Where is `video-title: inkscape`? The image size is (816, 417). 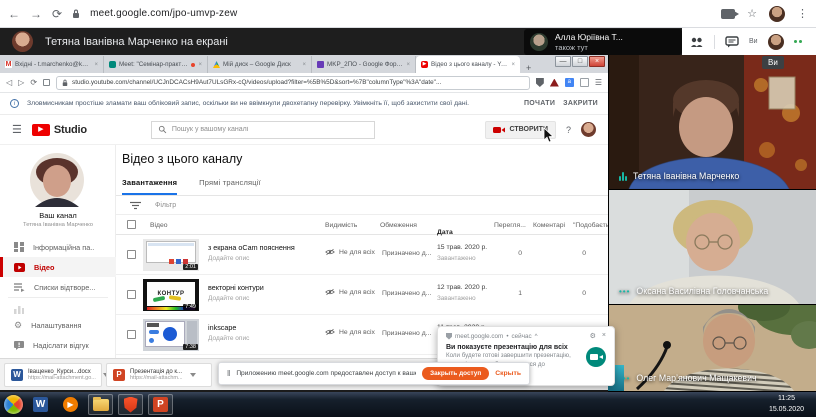 video-title: inkscape is located at coordinates (222, 327).